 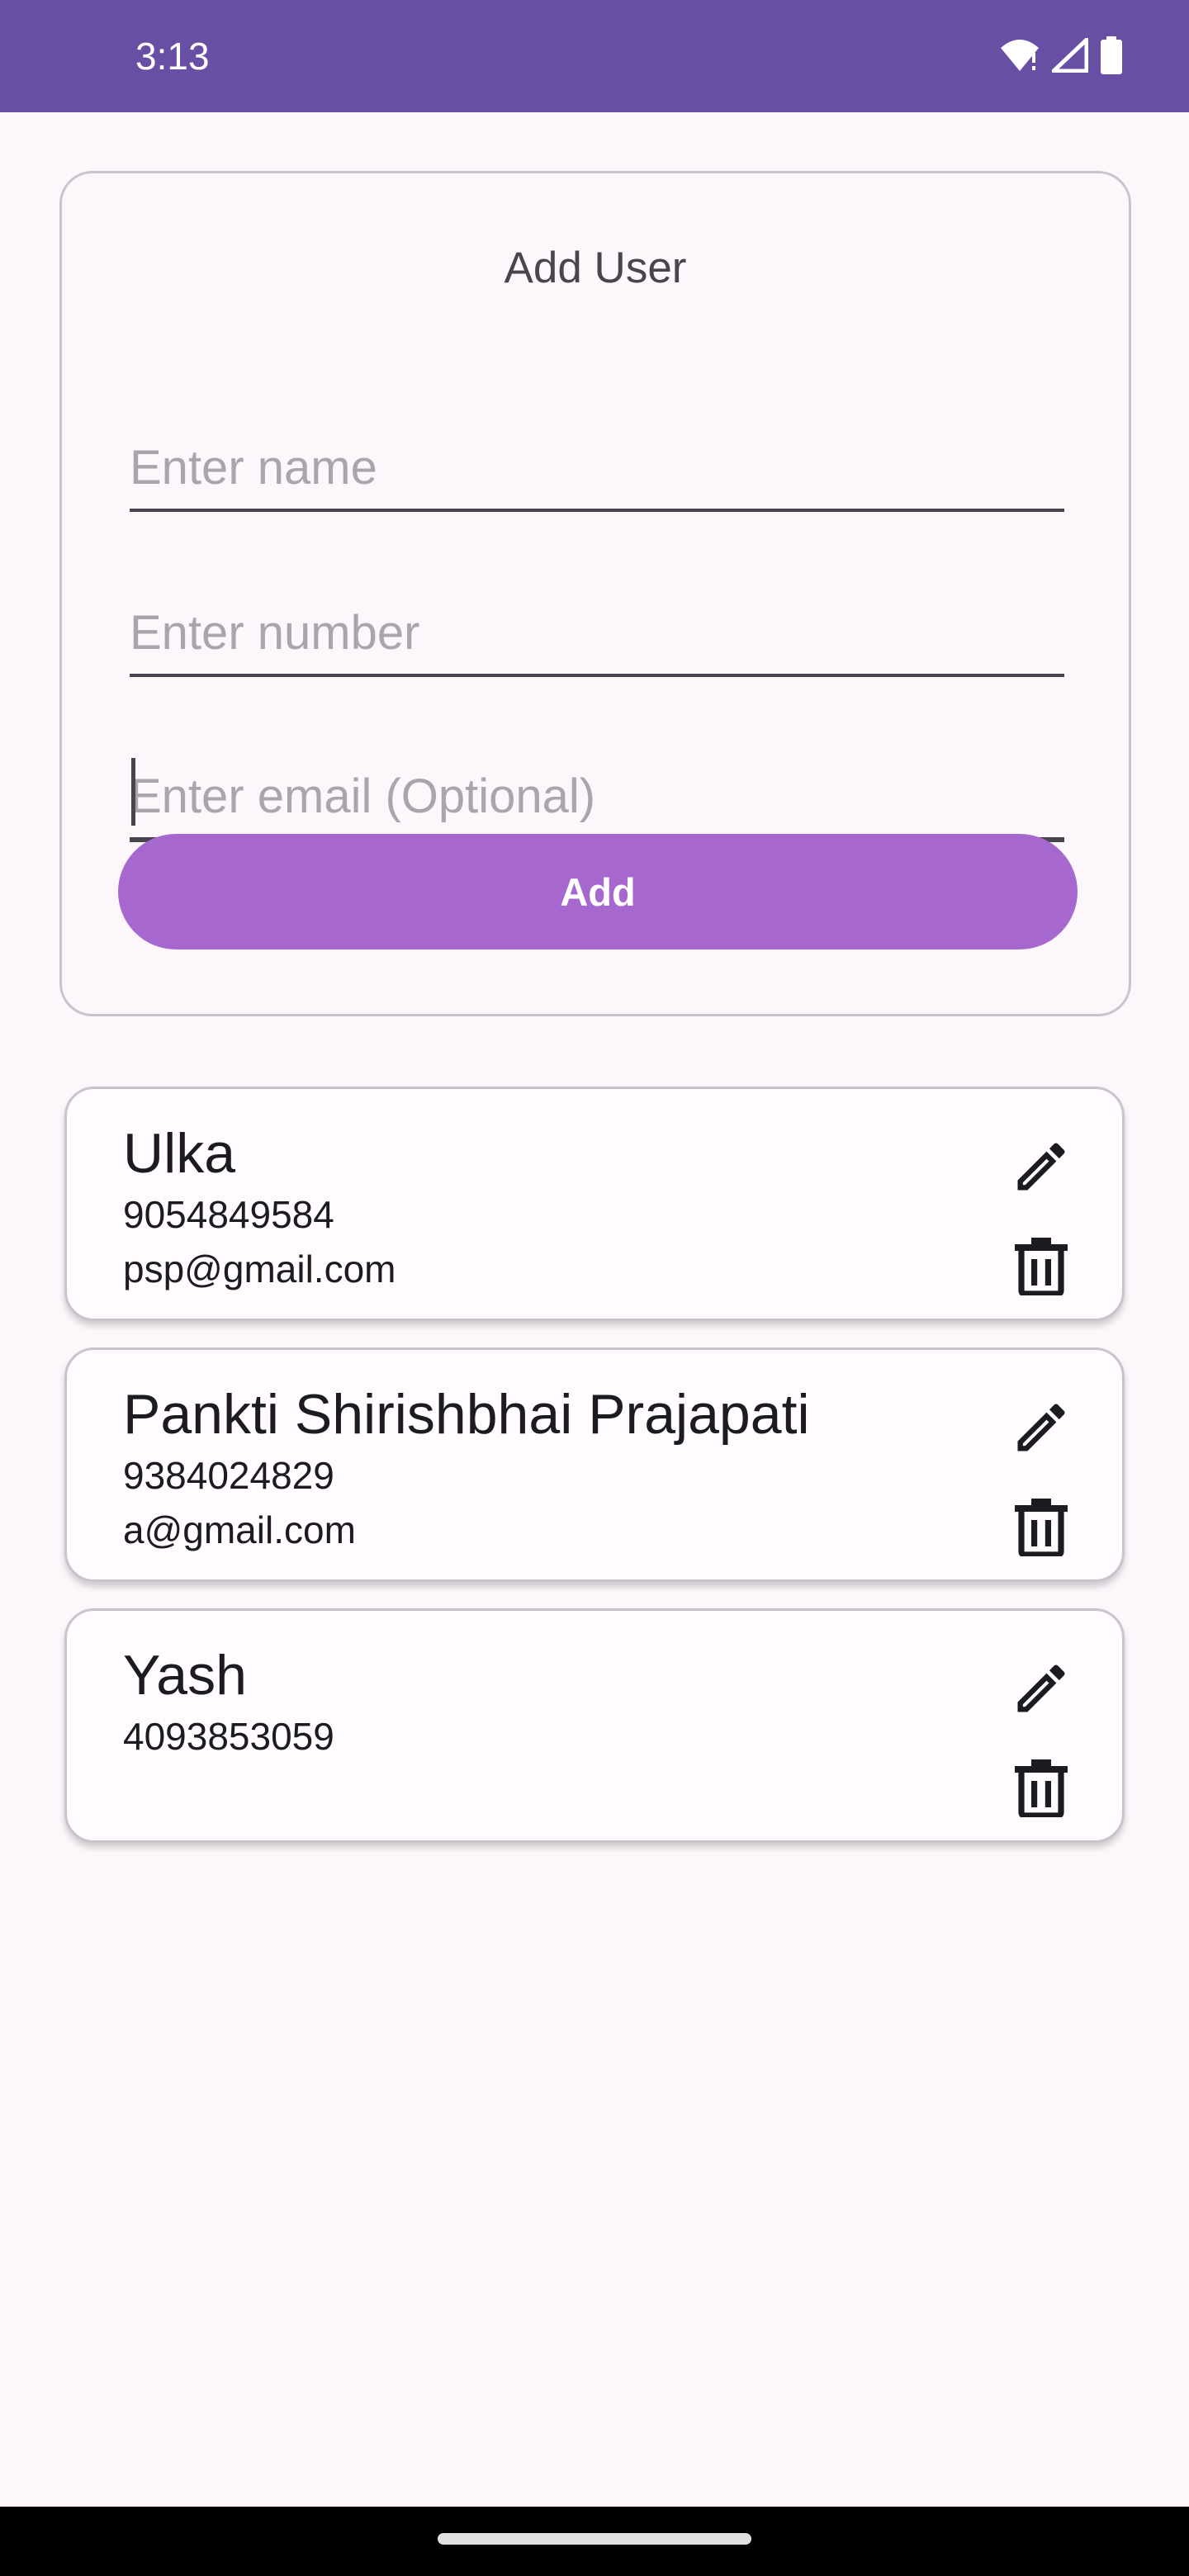 I want to click on user-email: psp@gmail.com, so click(x=259, y=1269).